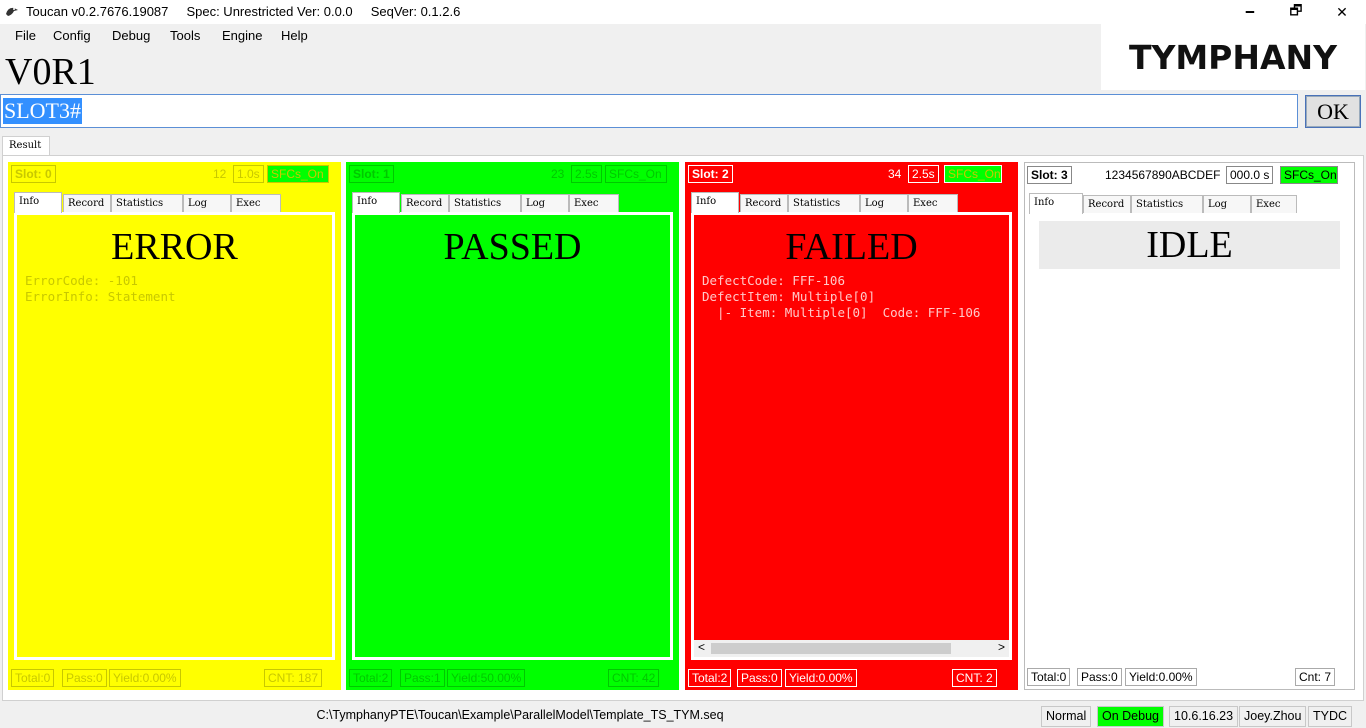 The width and height of the screenshot is (1366, 728). Describe the element at coordinates (1315, 677) in the screenshot. I see `cnt-value: Cnt: 7` at that location.